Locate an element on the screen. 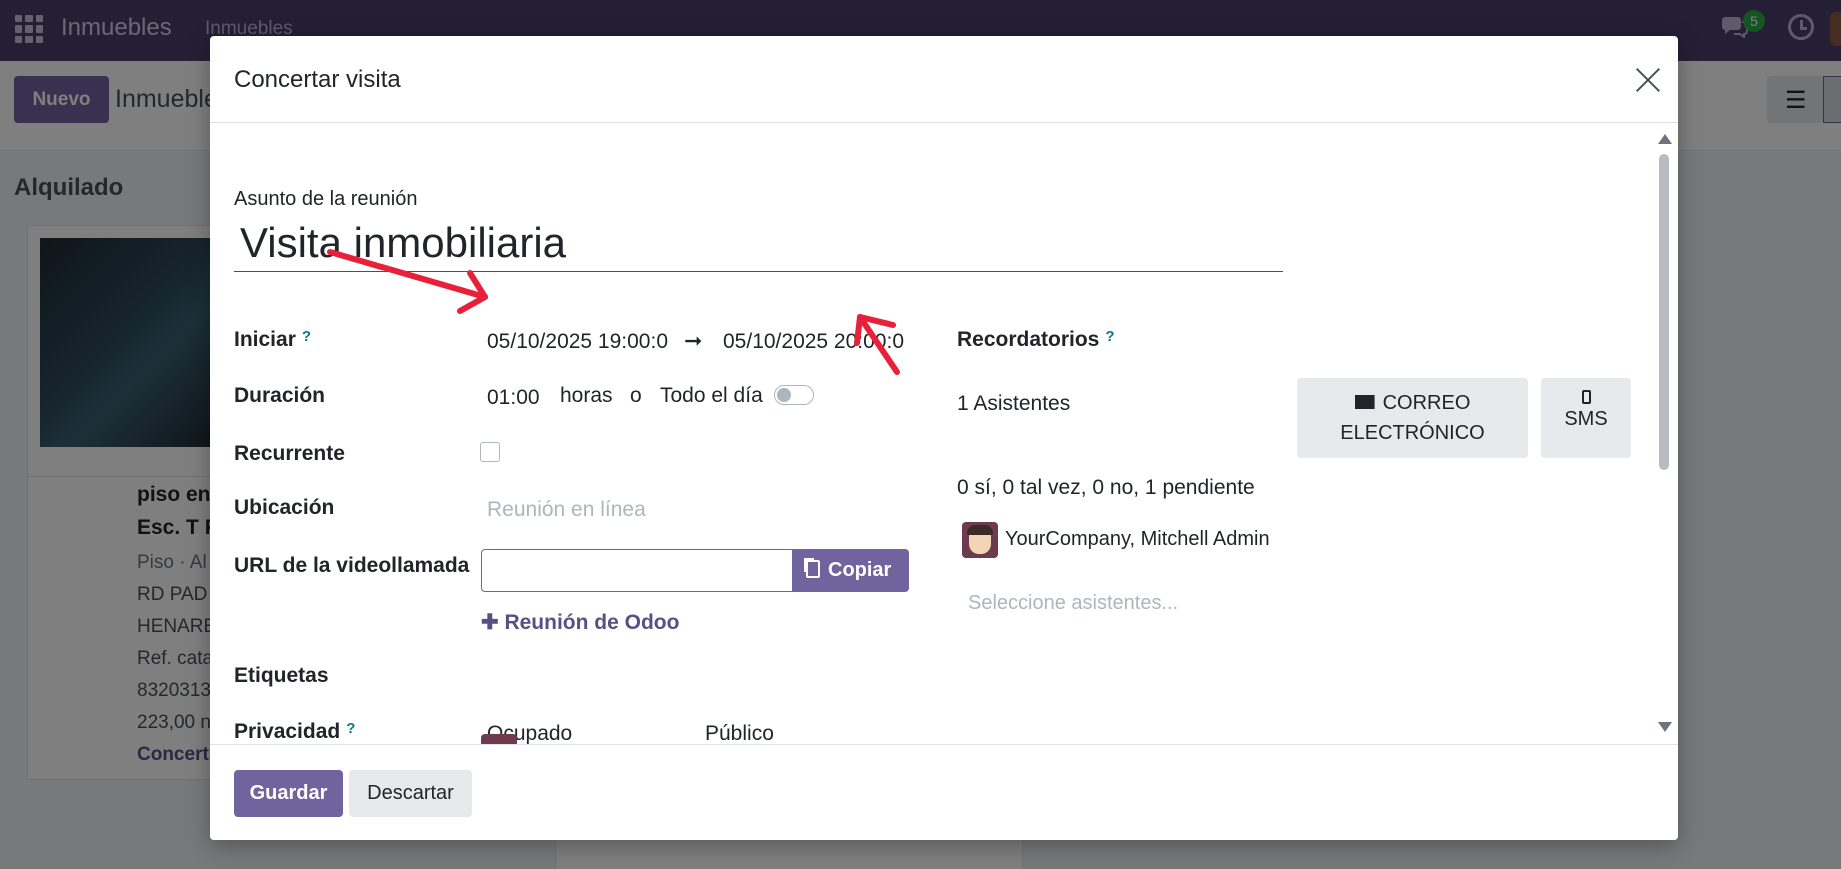 This screenshot has height=869, width=1841. recurrent-label: Recurrente is located at coordinates (289, 453).